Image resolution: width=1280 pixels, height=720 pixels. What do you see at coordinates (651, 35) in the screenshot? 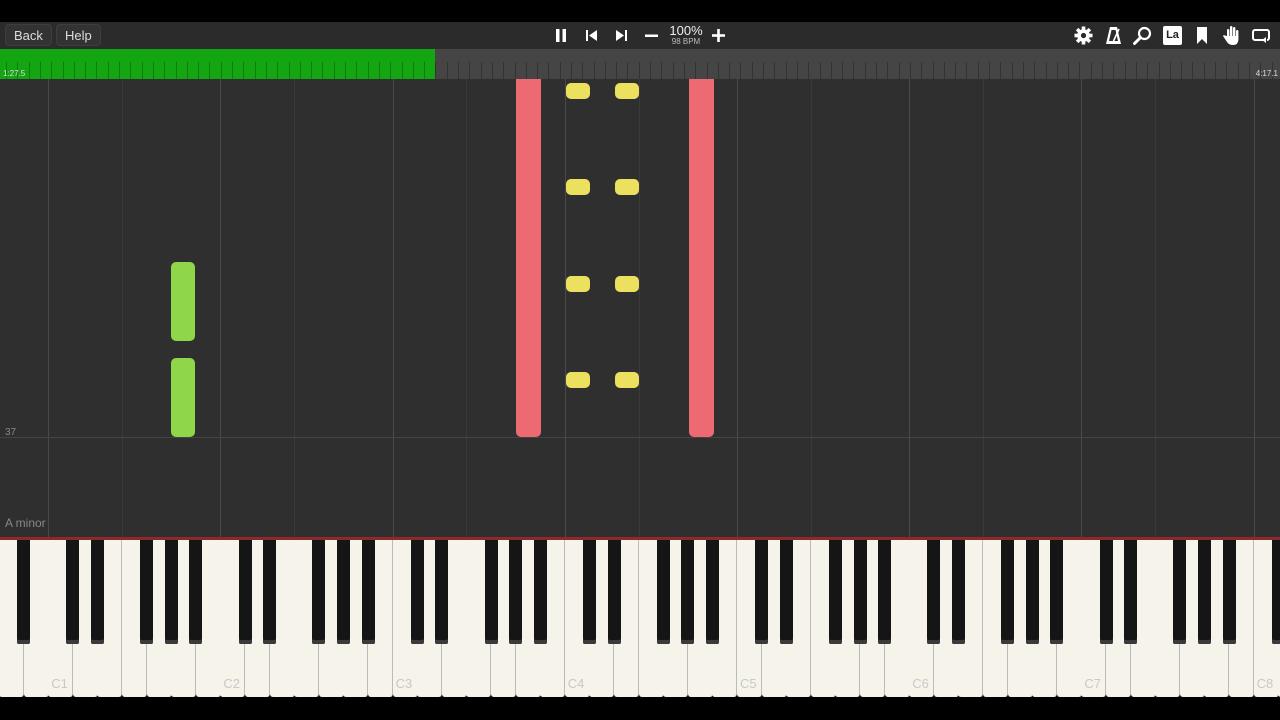
I see `minus-icon` at bounding box center [651, 35].